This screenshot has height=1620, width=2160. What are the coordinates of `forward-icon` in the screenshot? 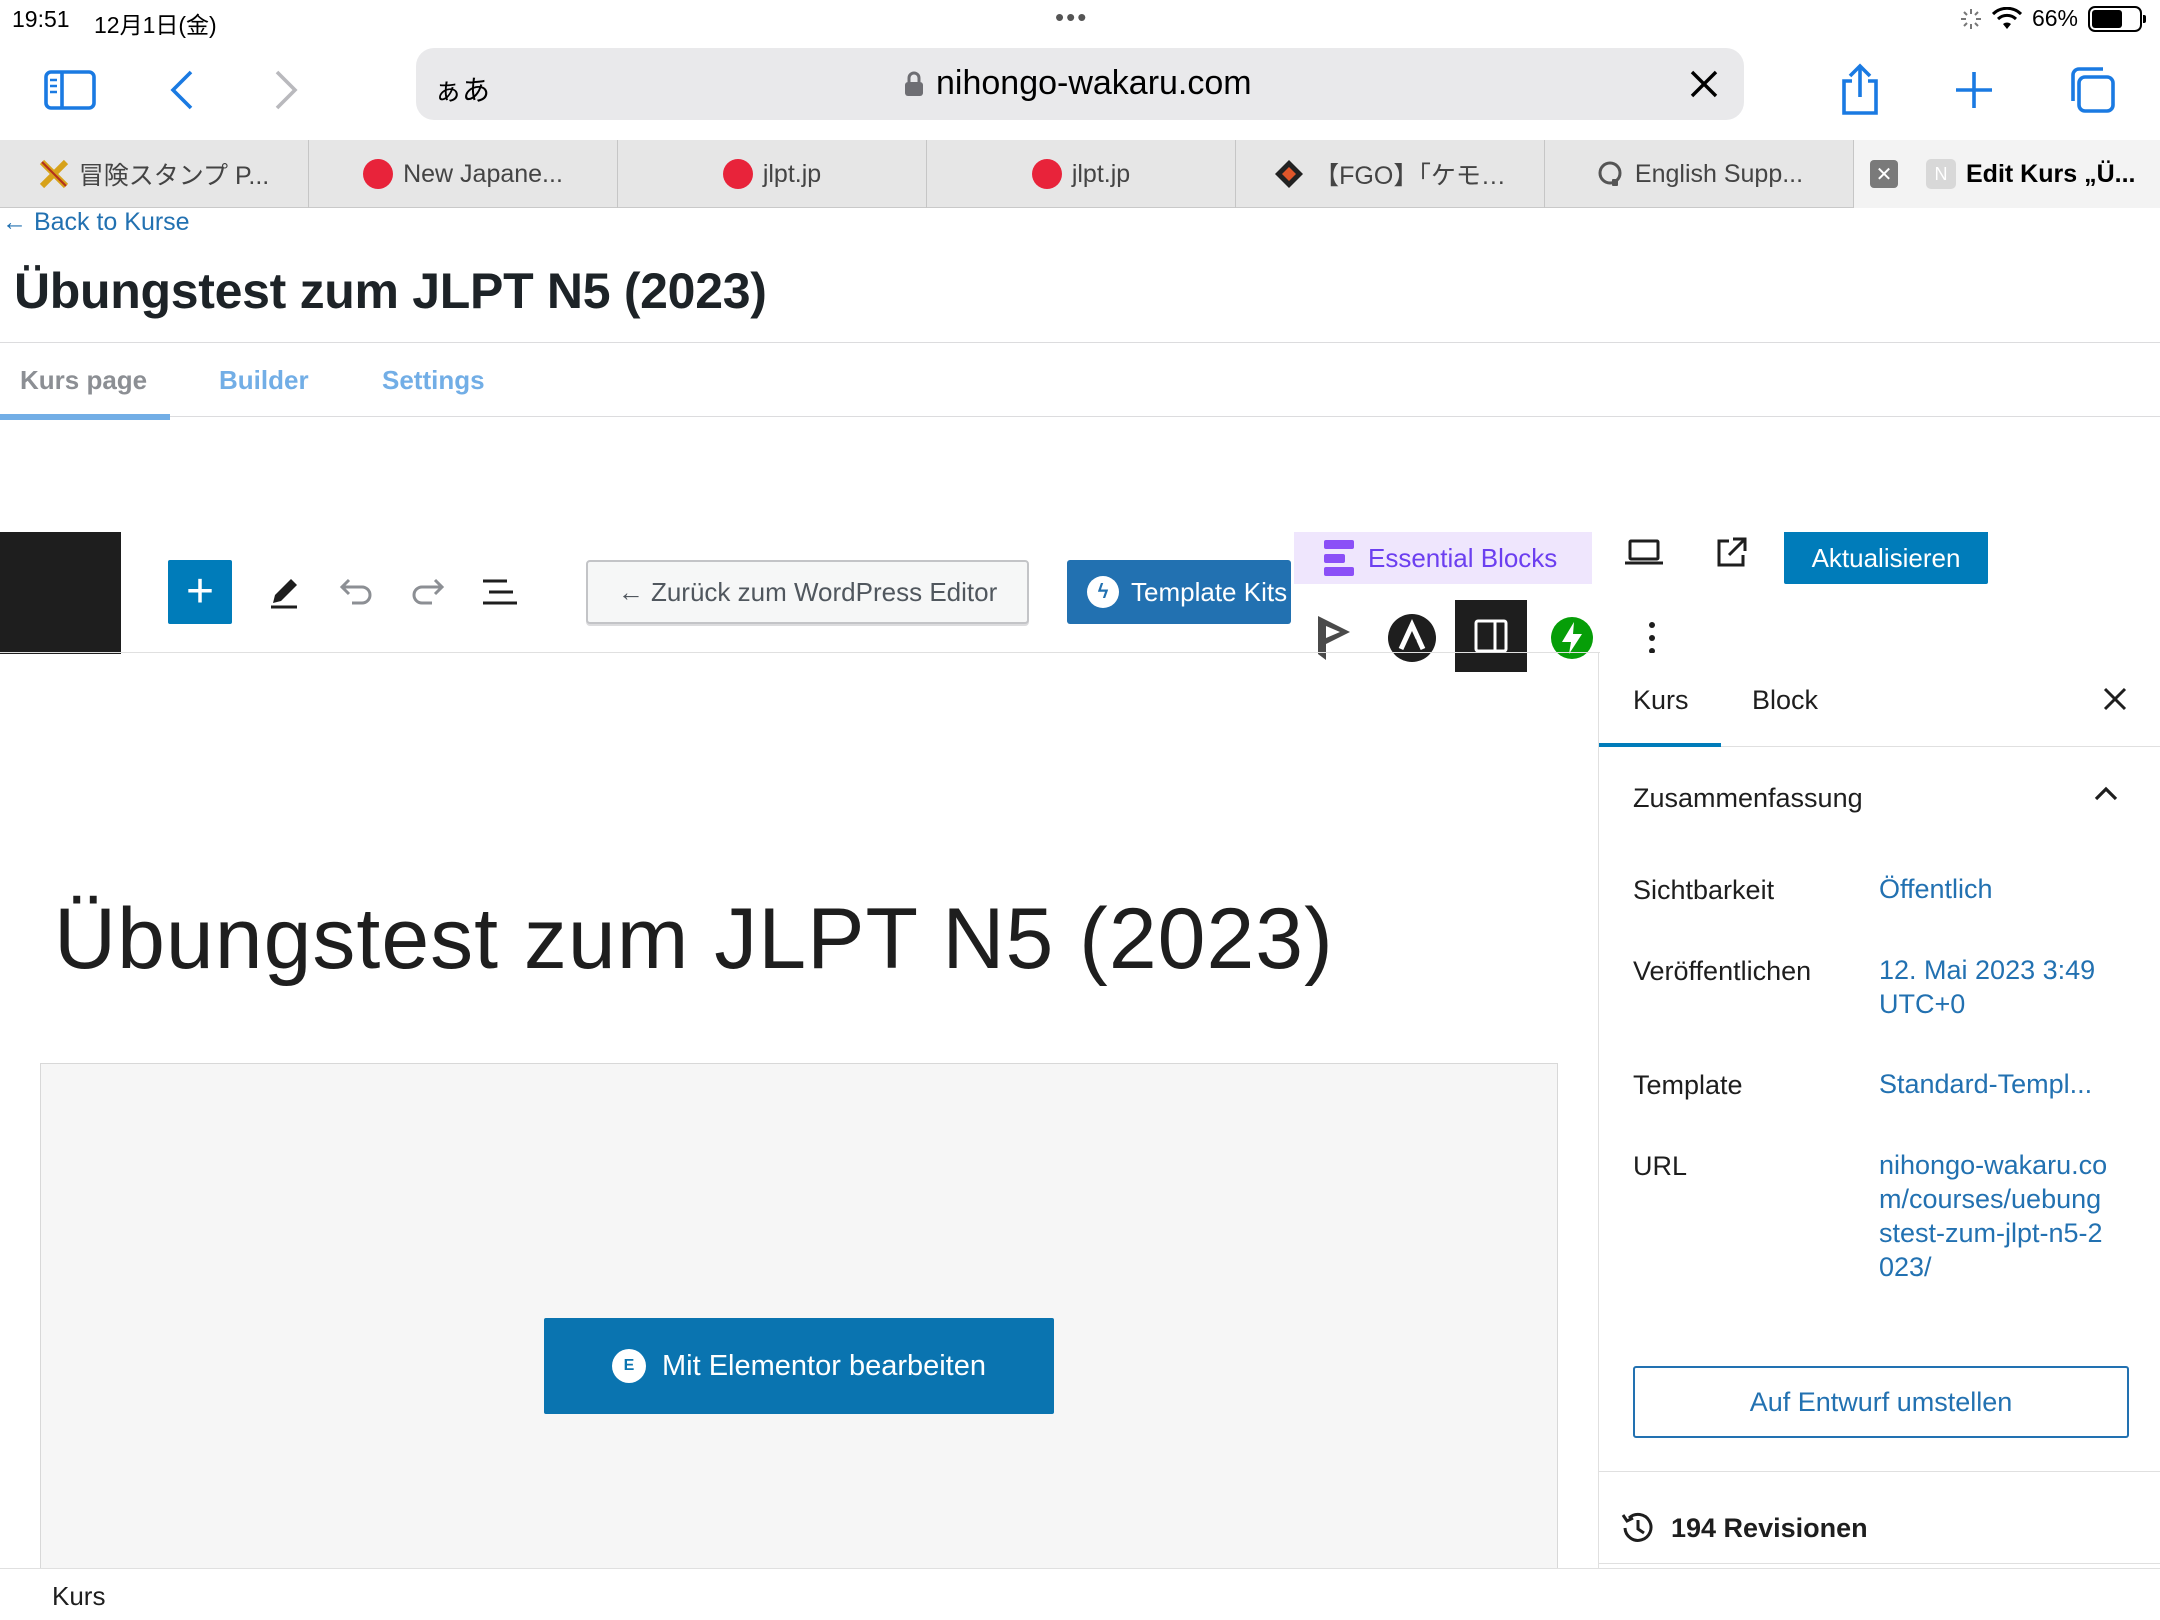 It's located at (286, 90).